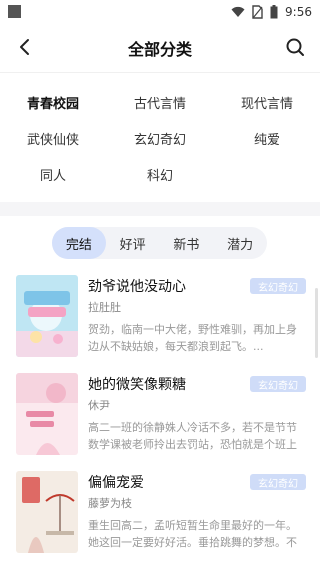 The height and width of the screenshot is (568, 320). Describe the element at coordinates (295, 47) in the screenshot. I see `search-icon` at that location.